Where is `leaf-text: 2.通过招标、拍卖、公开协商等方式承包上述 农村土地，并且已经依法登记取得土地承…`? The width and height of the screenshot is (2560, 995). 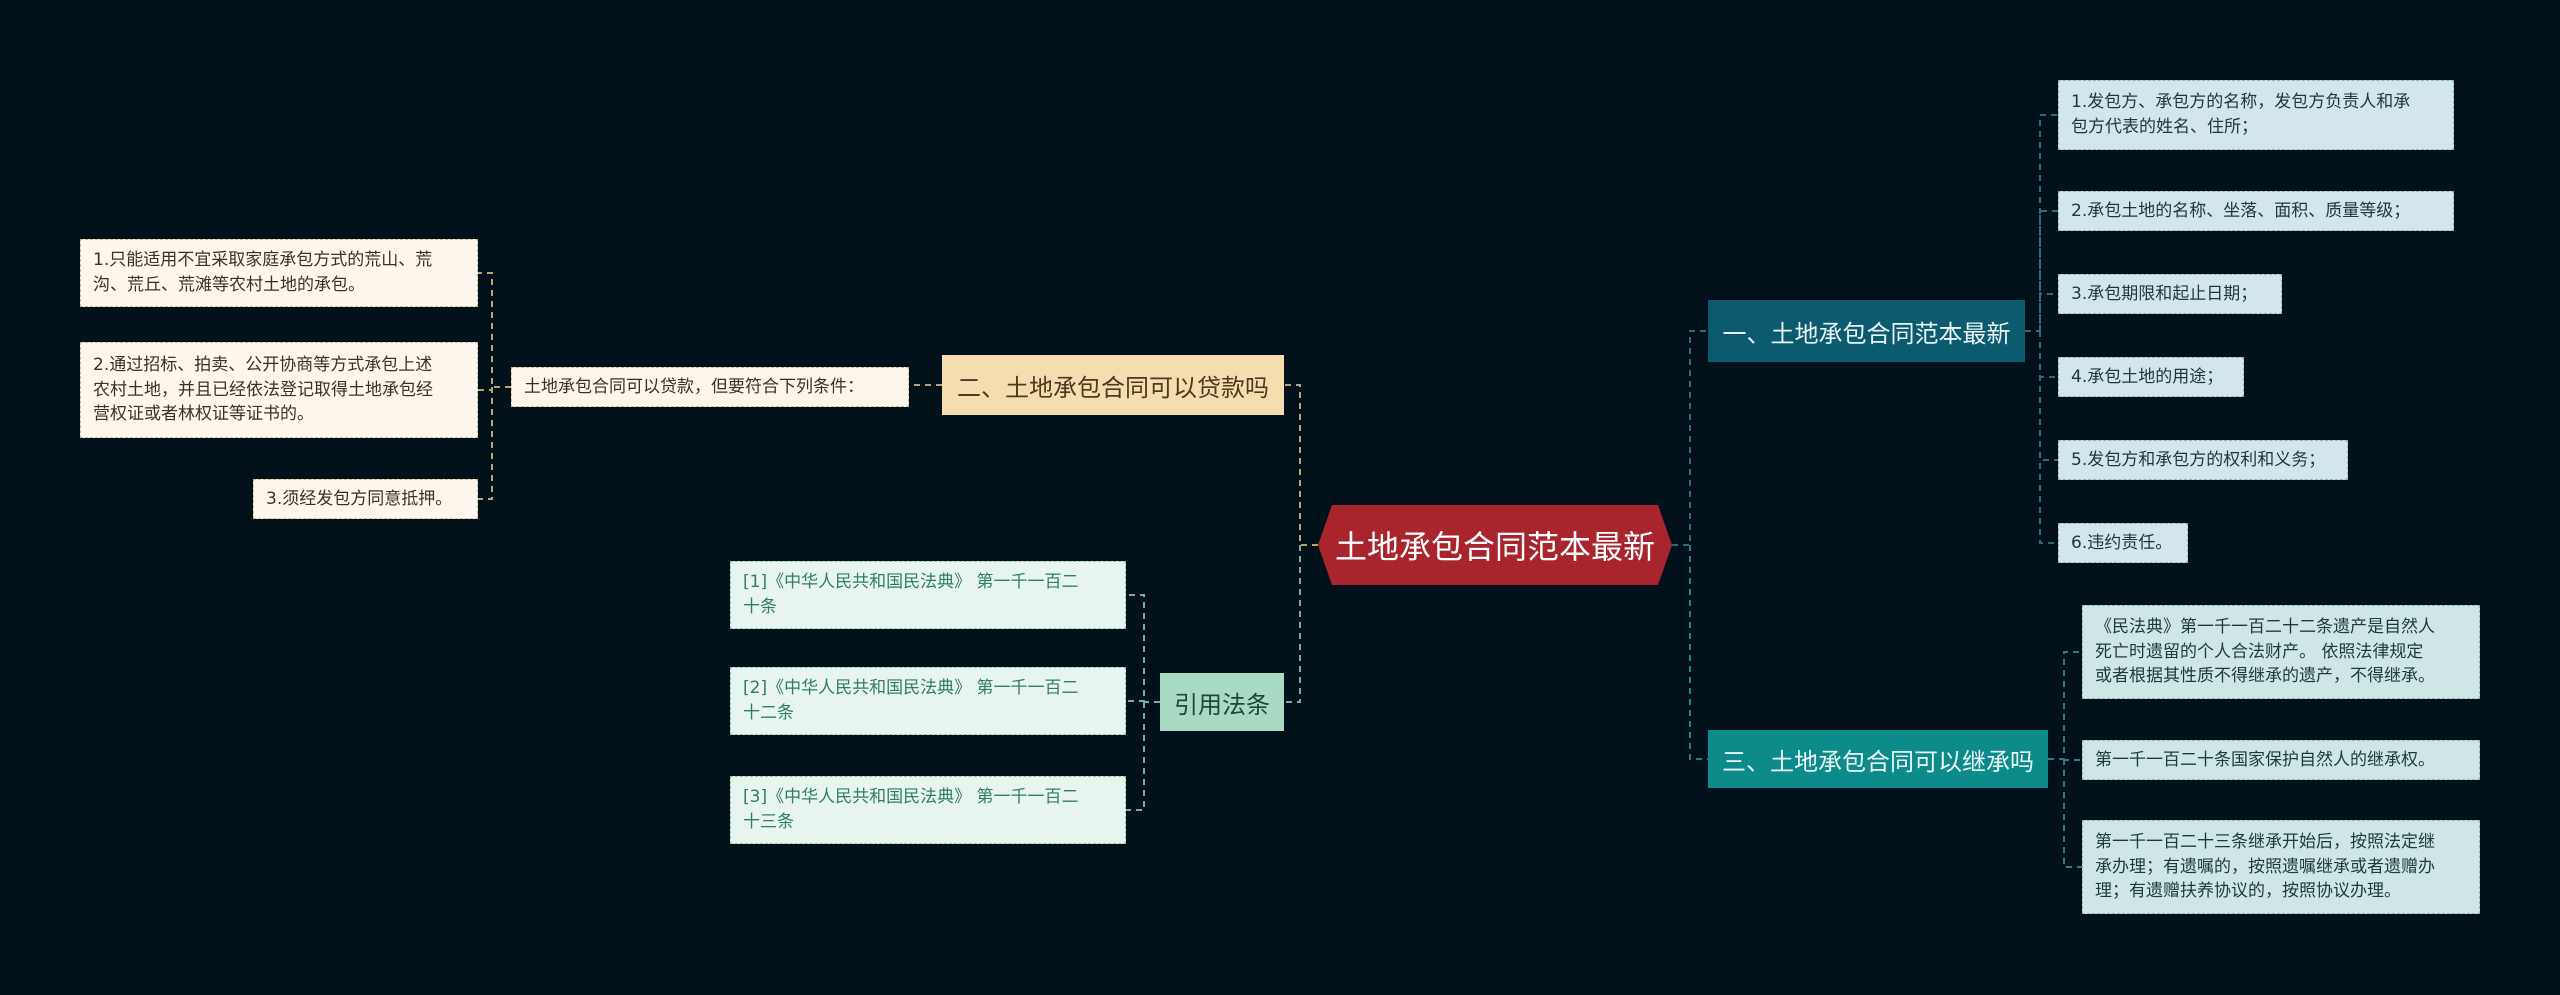
leaf-text: 2.通过招标、拍卖、公开协商等方式承包上述 农村土地，并且已经依法登记取得土地承… is located at coordinates (263, 390).